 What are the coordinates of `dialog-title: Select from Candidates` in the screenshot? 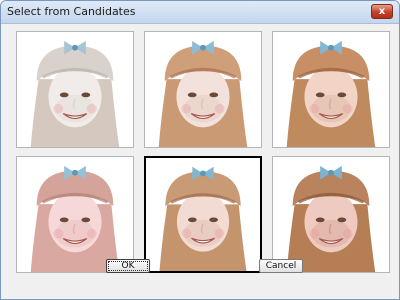 It's located at (71, 11).